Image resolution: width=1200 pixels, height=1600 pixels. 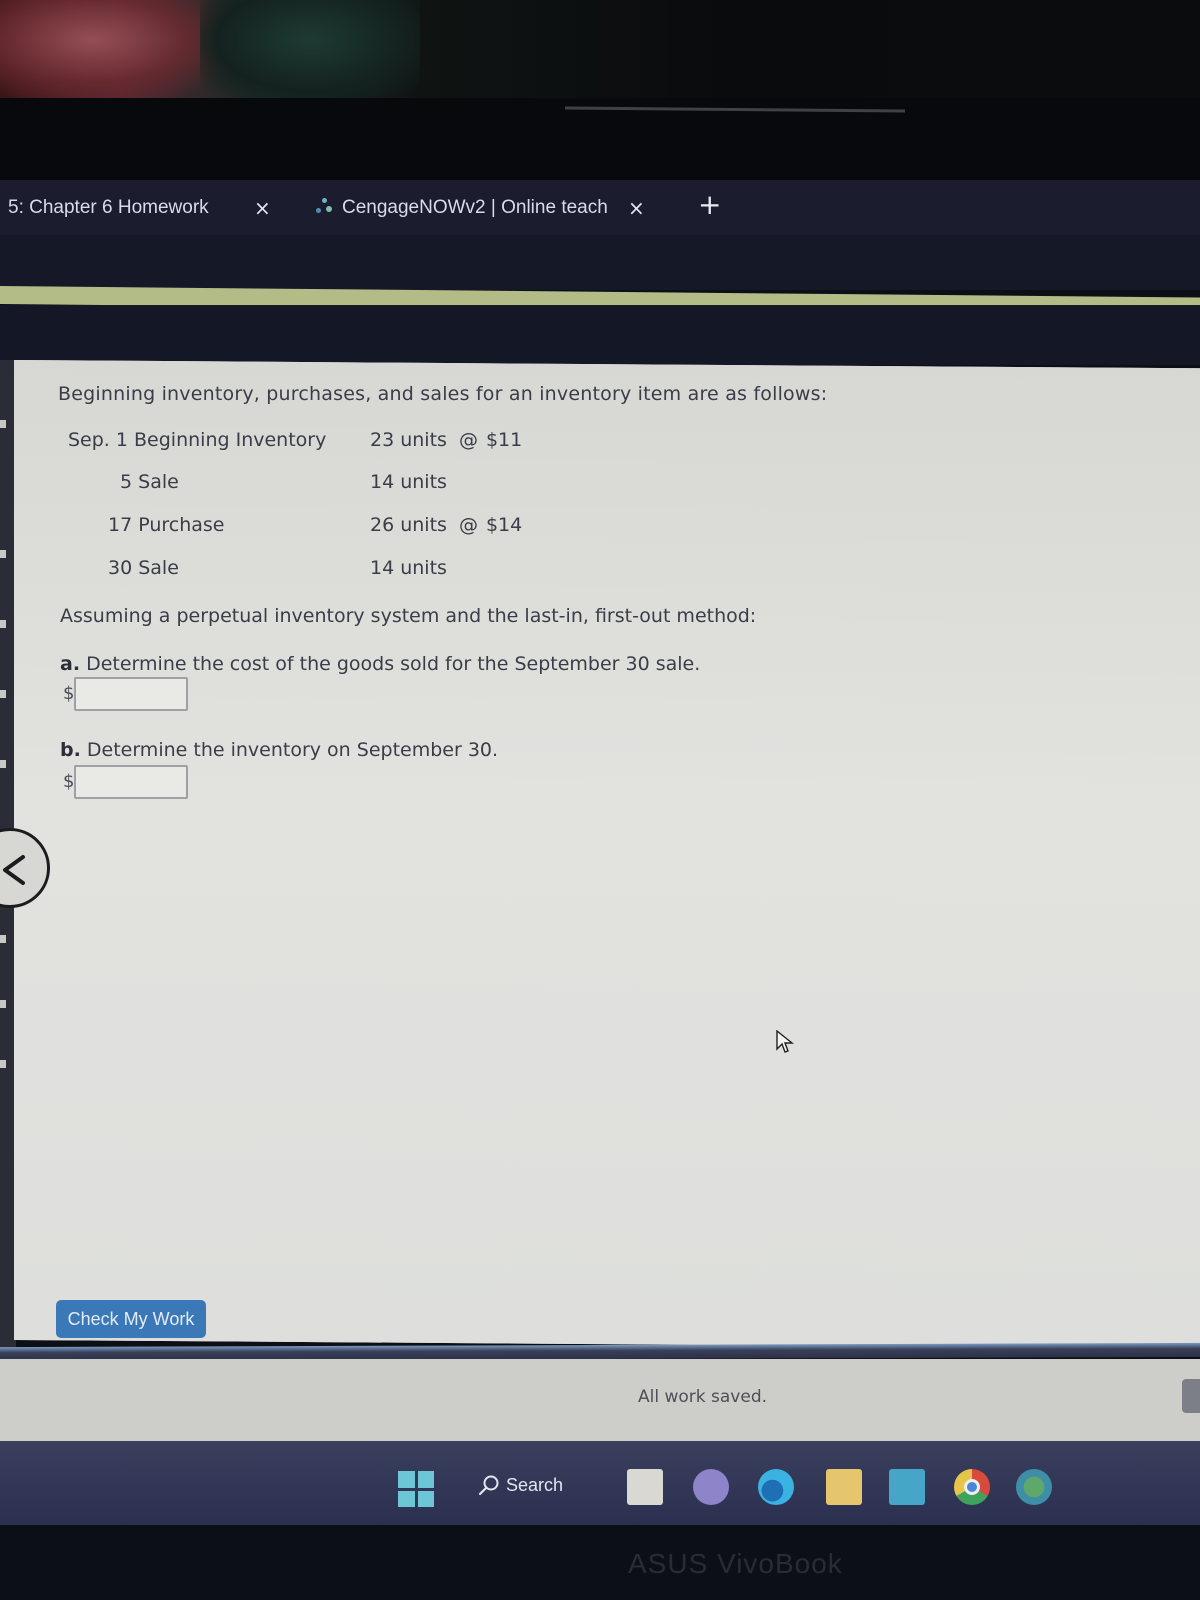 What do you see at coordinates (408, 525) in the screenshot?
I see `quantity: 26 units` at bounding box center [408, 525].